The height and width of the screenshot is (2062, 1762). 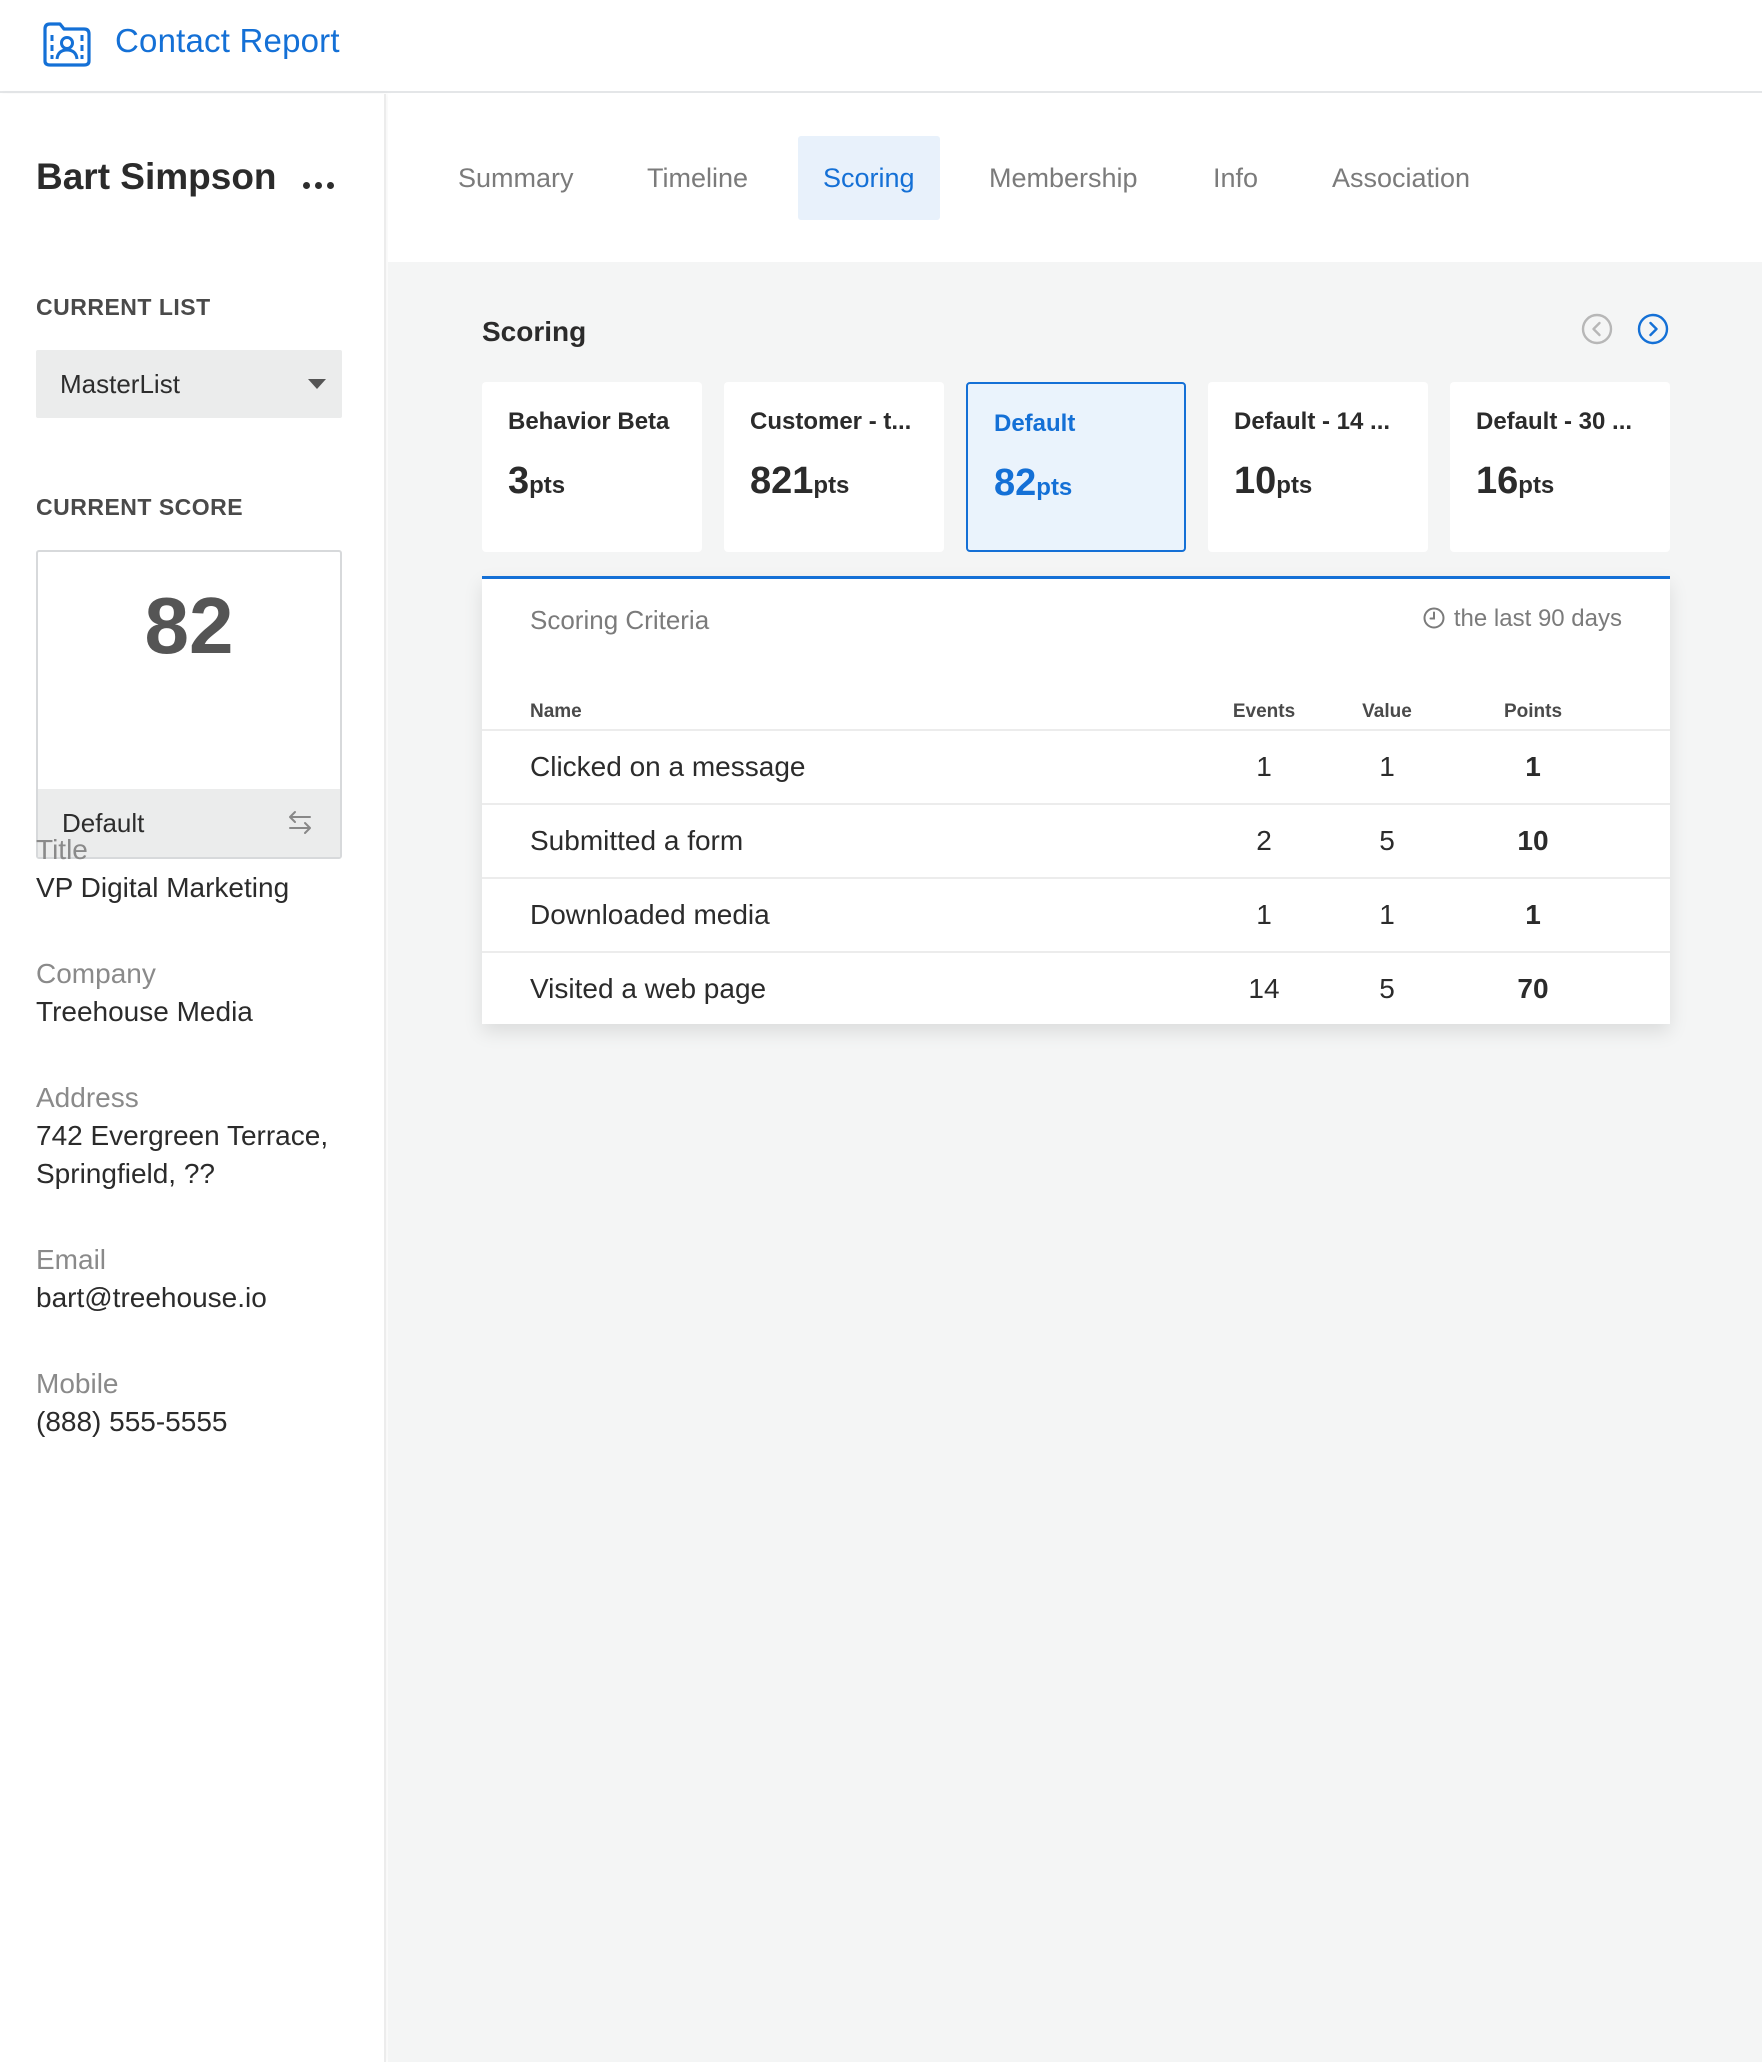 I want to click on current-score-label: CURRENT SCORE, so click(x=140, y=507).